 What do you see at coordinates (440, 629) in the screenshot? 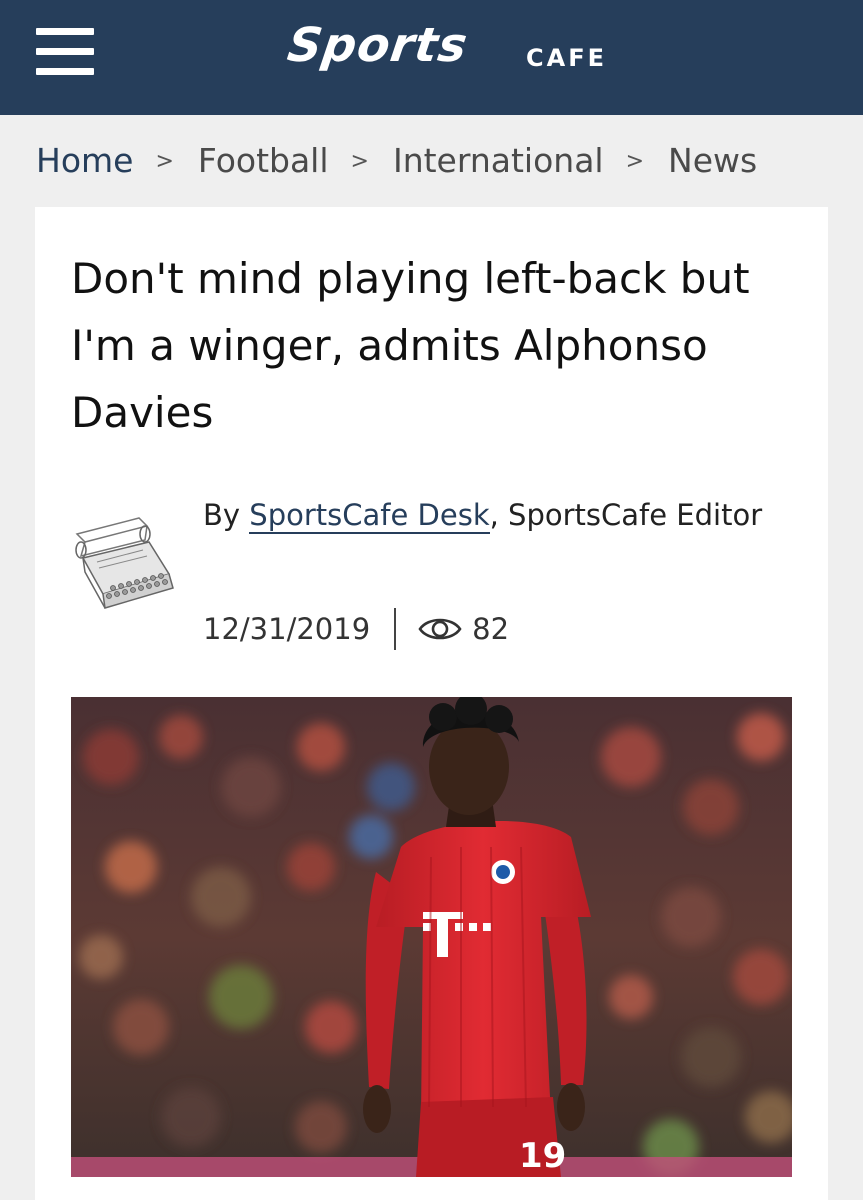
I see `eye-icon` at bounding box center [440, 629].